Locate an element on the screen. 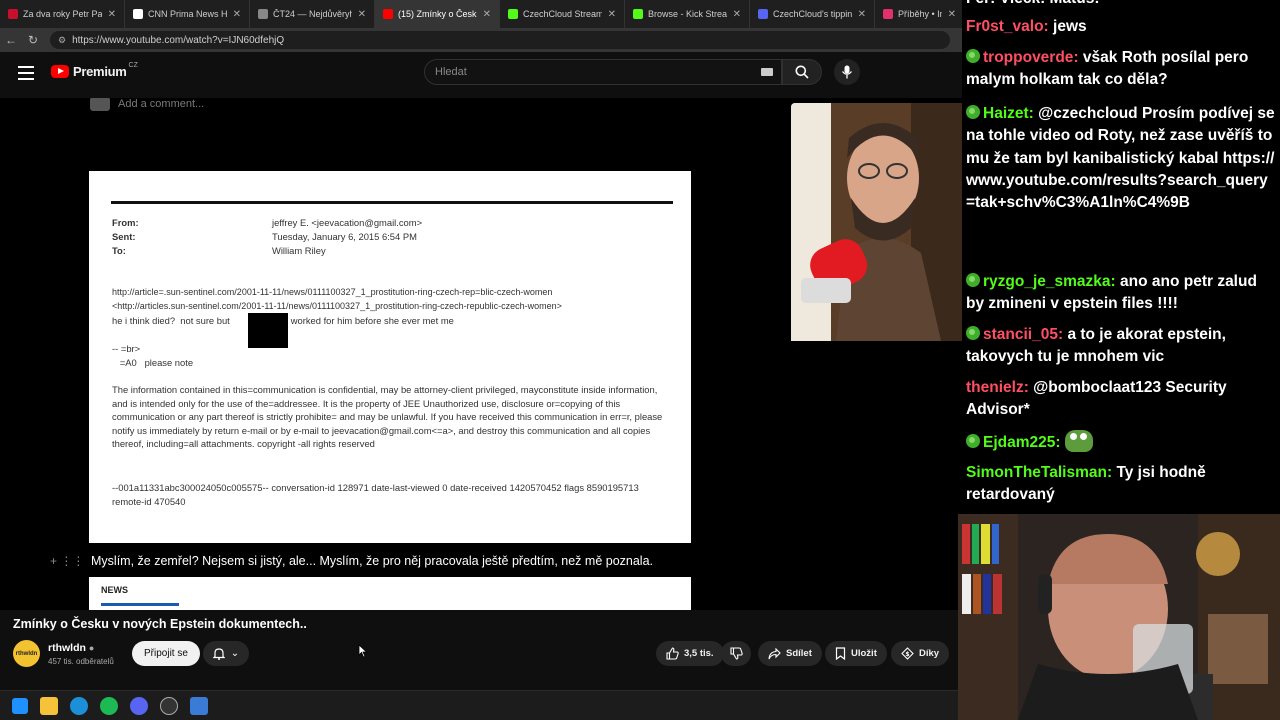 The height and width of the screenshot is (720, 1280). share-button: Sdílet is located at coordinates (790, 653).